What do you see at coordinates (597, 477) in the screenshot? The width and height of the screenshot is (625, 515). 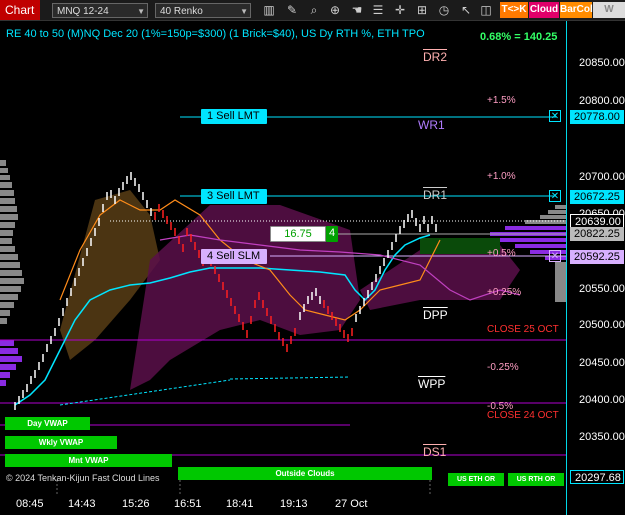 I see `price-flag-vwap: 20297.68` at bounding box center [597, 477].